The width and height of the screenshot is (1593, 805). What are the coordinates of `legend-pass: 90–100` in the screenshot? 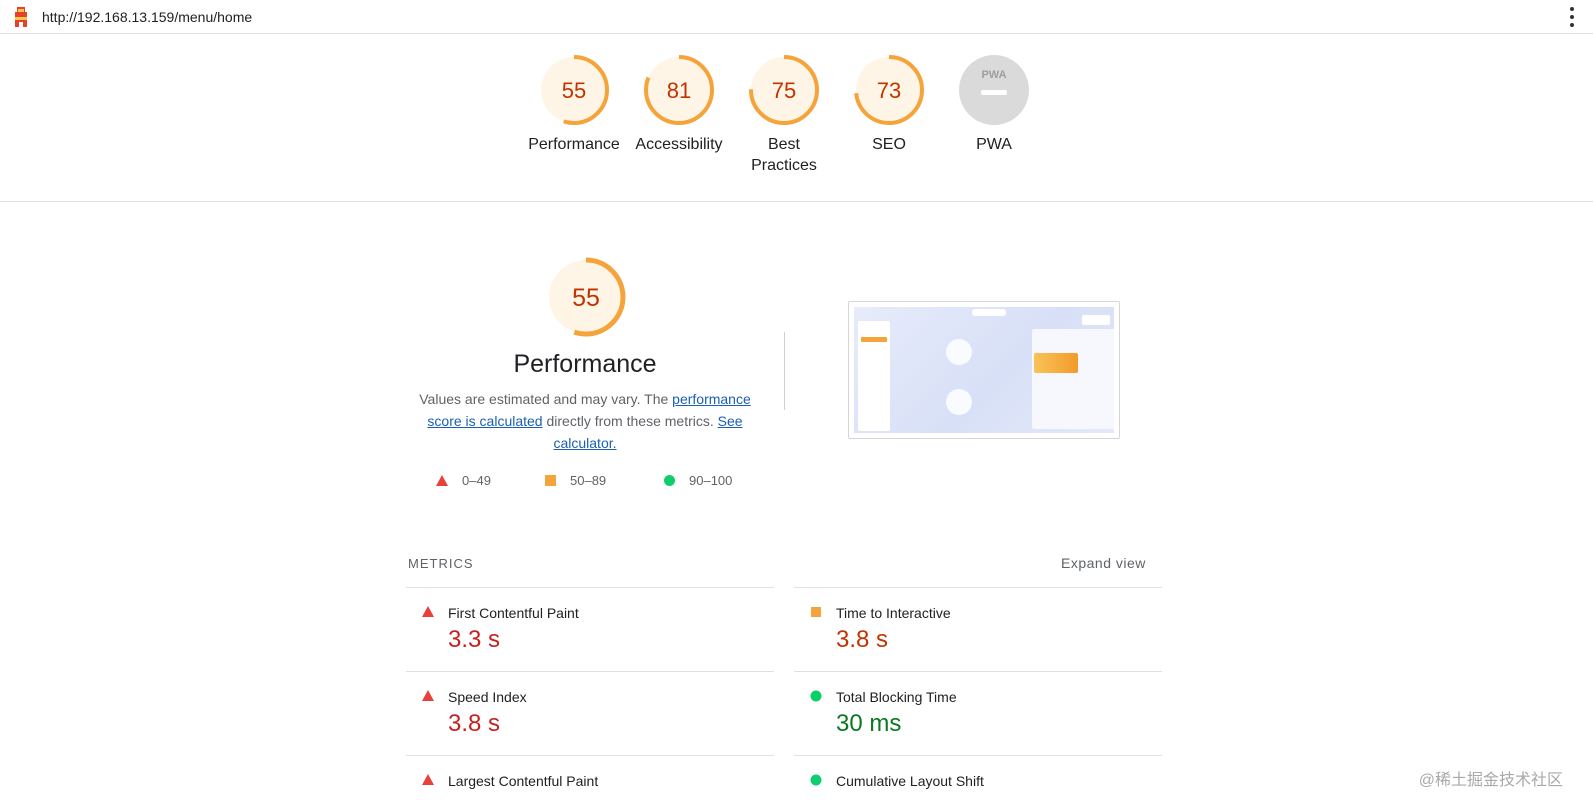 It's located at (698, 480).